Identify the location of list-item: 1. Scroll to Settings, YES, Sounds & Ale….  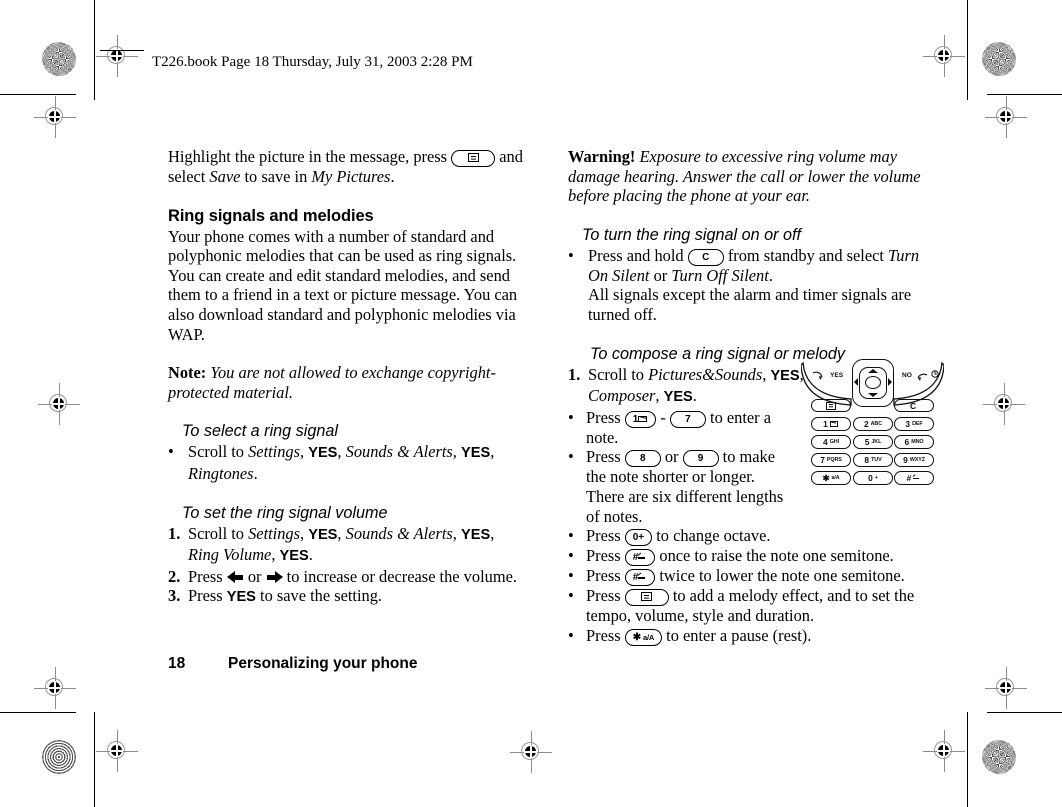
(347, 545).